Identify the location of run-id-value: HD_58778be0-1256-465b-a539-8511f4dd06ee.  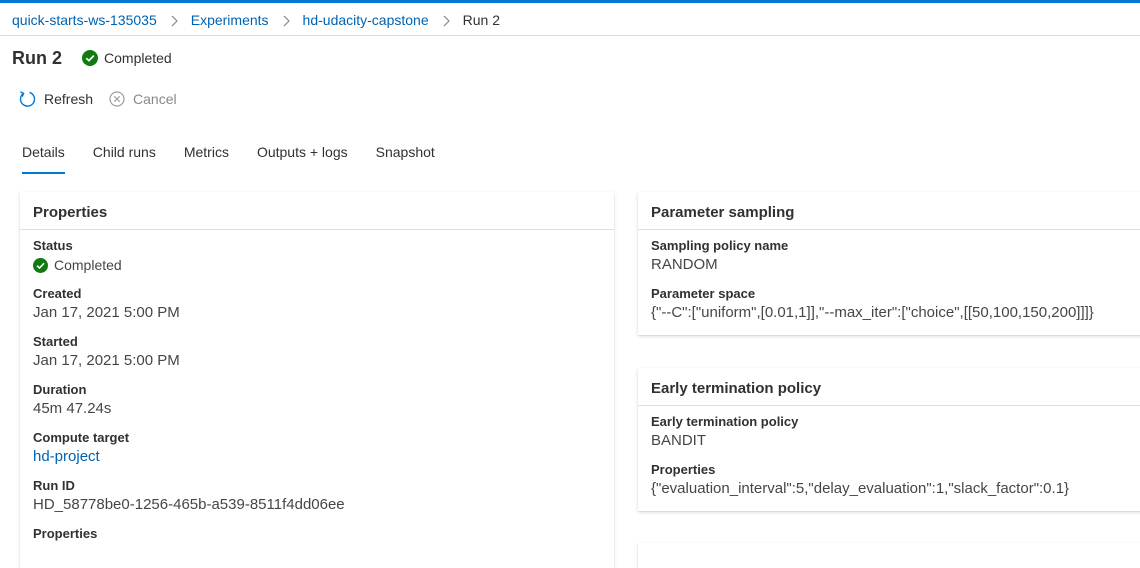
(189, 504).